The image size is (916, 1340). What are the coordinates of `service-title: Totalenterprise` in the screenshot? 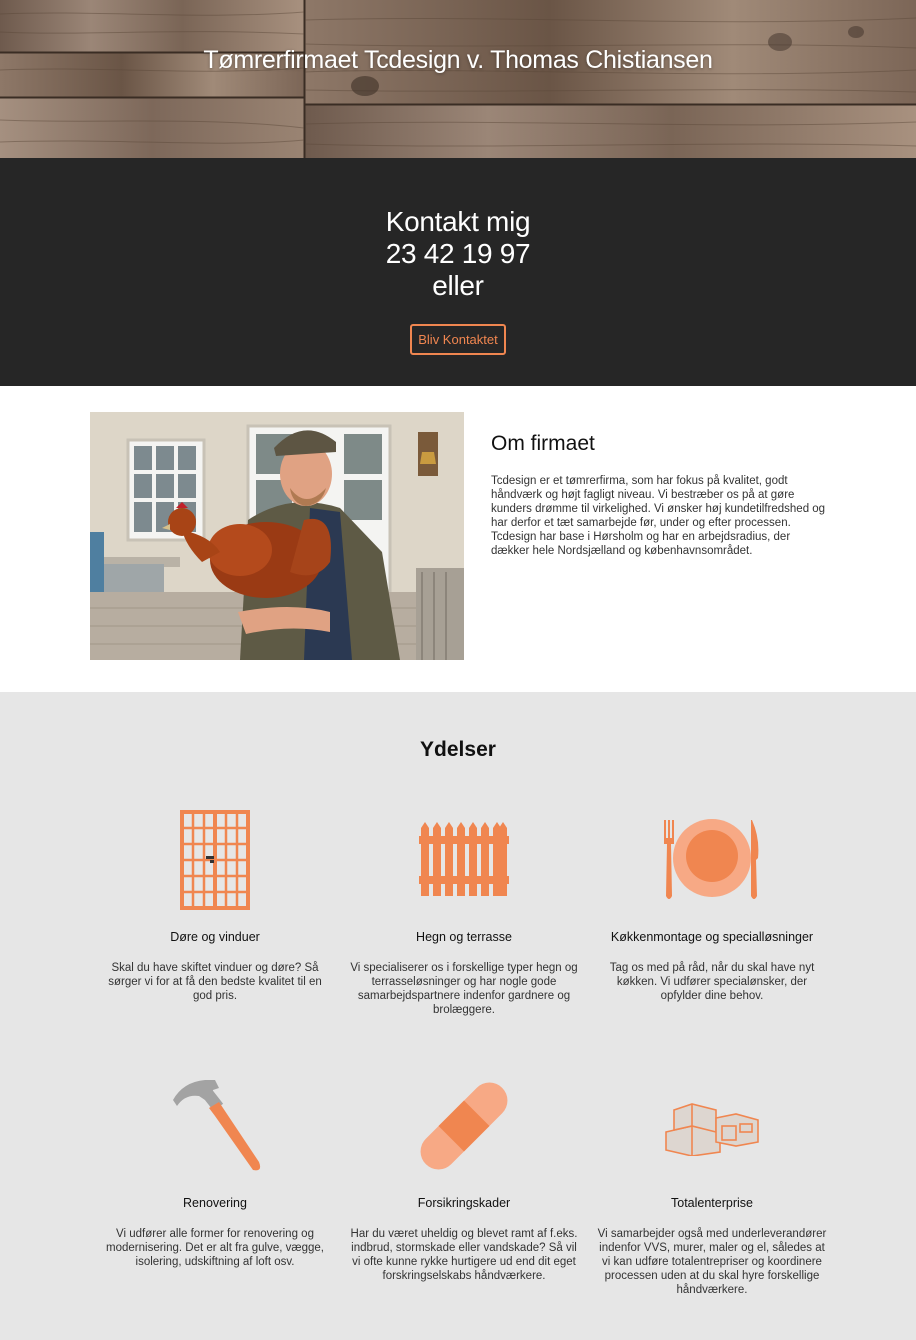 It's located at (712, 1203).